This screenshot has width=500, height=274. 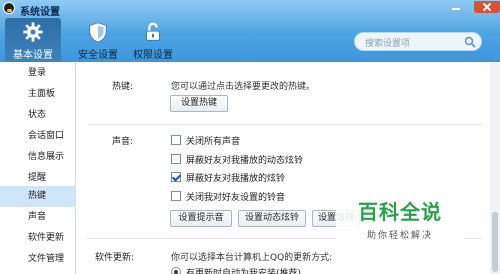 I want to click on gear-icon, so click(x=33, y=32).